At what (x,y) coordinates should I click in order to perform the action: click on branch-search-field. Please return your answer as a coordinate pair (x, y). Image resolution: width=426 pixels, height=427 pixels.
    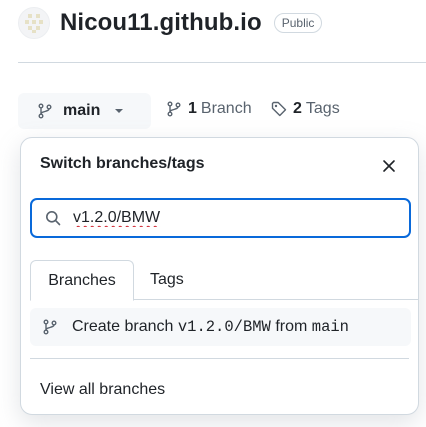
    Looking at the image, I should click on (220, 218).